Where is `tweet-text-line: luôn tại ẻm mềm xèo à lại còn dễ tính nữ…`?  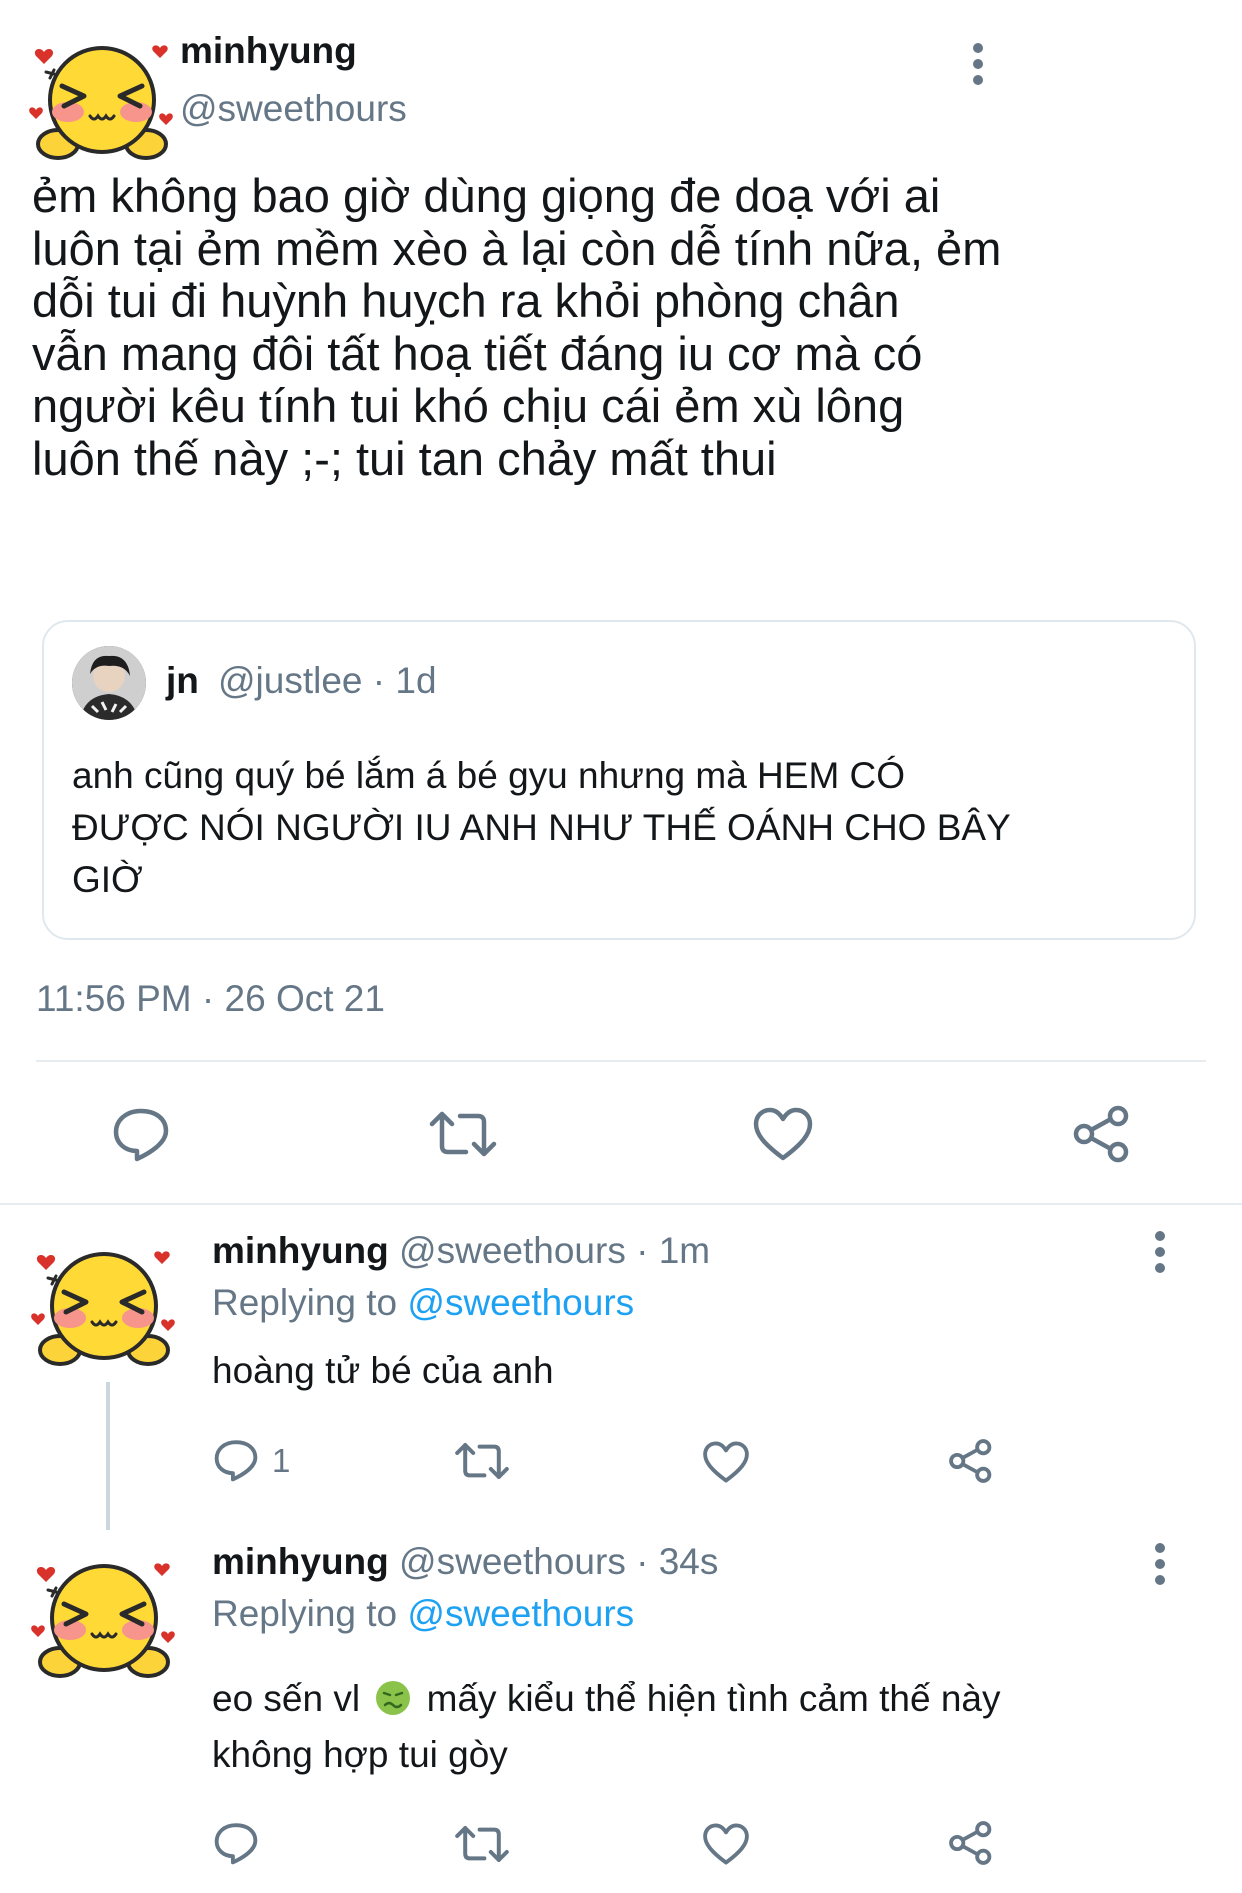
tweet-text-line: luôn tại ẻm mềm xèo à lại còn dễ tính nữ… is located at coordinates (517, 248).